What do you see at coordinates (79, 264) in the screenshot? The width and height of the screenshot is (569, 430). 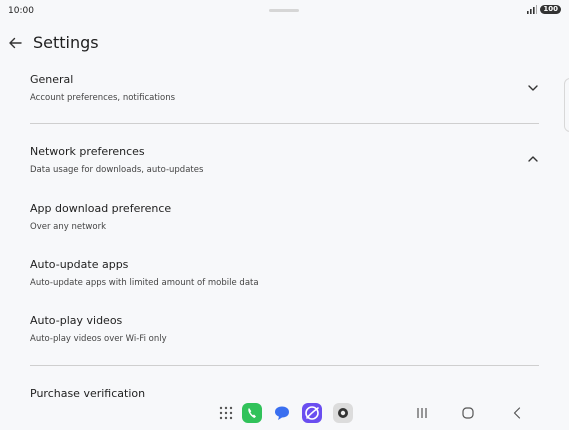 I see `setting-title: Auto-update apps` at bounding box center [79, 264].